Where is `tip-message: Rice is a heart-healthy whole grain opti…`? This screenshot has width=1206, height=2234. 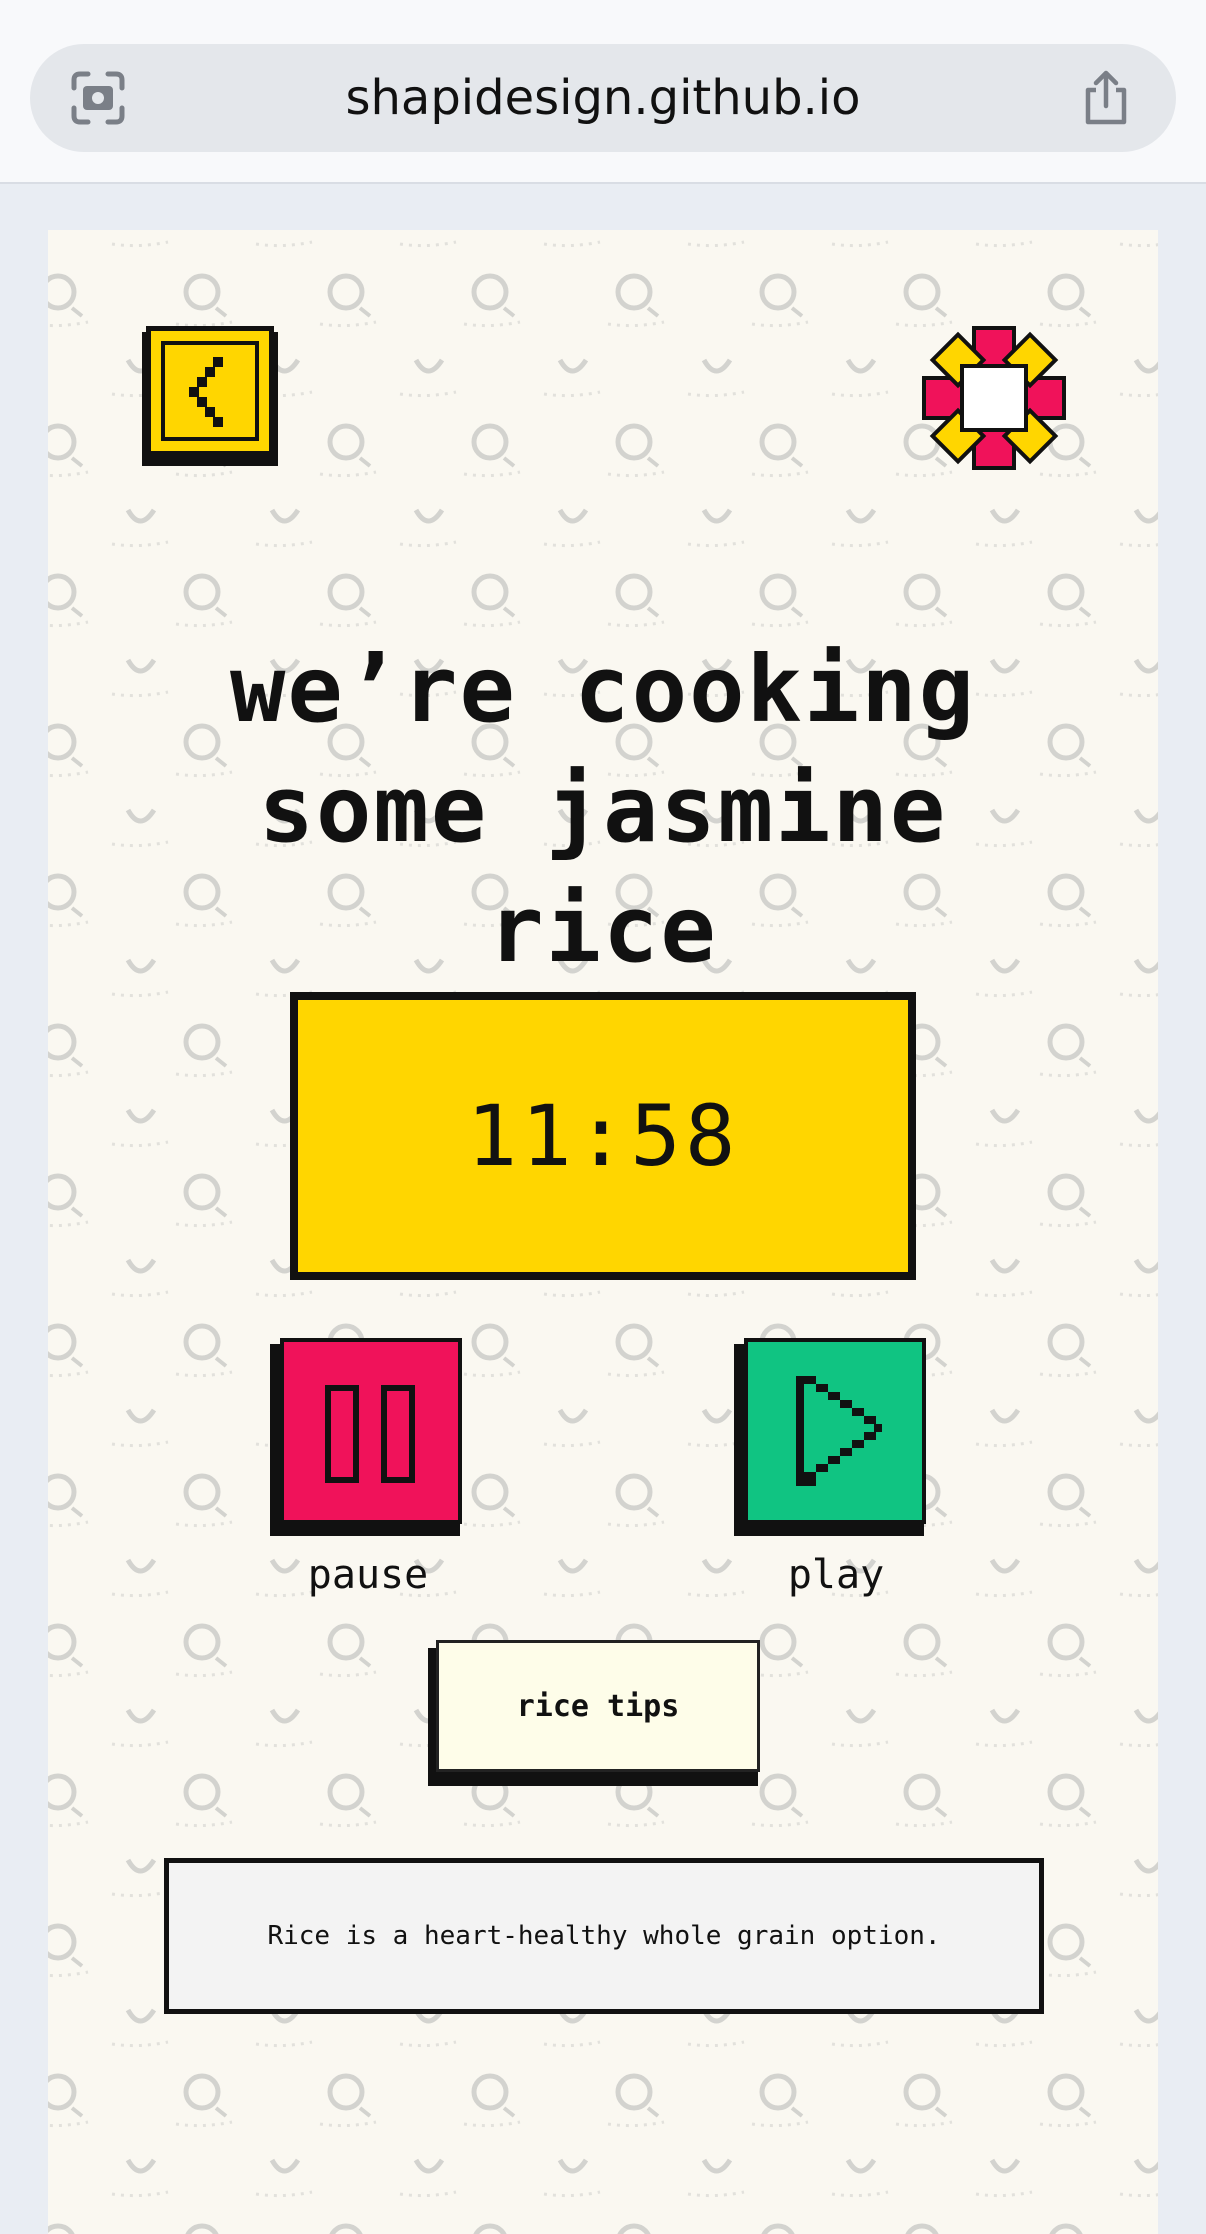 tip-message: Rice is a heart-healthy whole grain opti… is located at coordinates (604, 1936).